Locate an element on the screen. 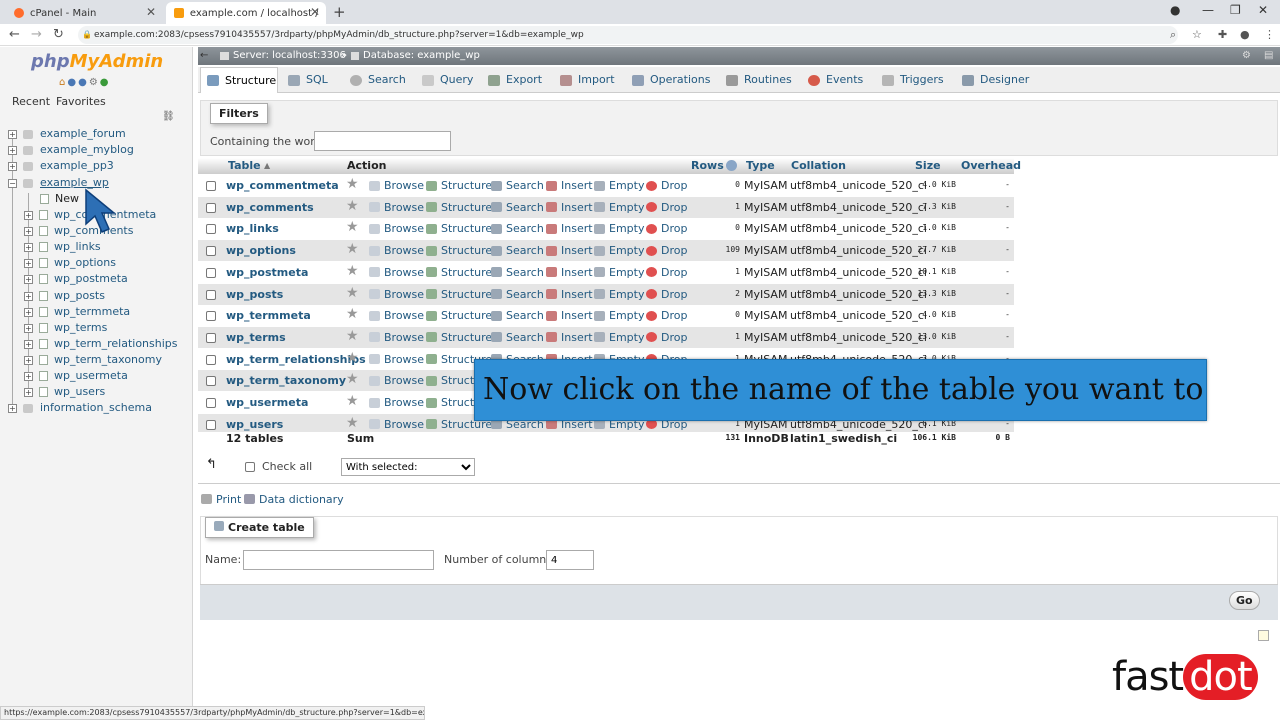 Image resolution: width=1280 pixels, height=720 pixels. tree-table-item: + wp_usermeta is located at coordinates (76, 376).